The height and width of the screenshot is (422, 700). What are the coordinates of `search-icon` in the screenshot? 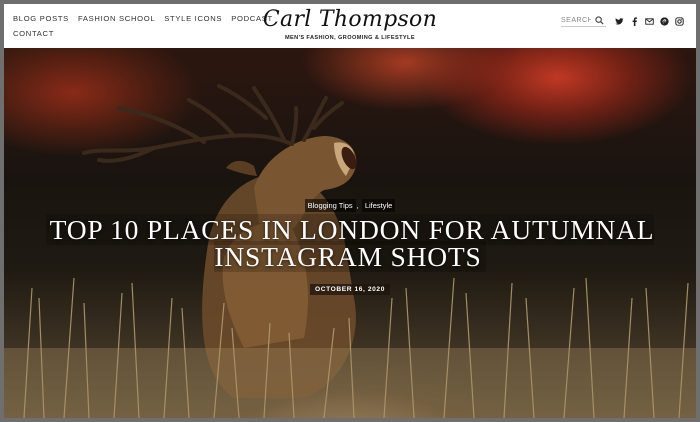 It's located at (599, 20).